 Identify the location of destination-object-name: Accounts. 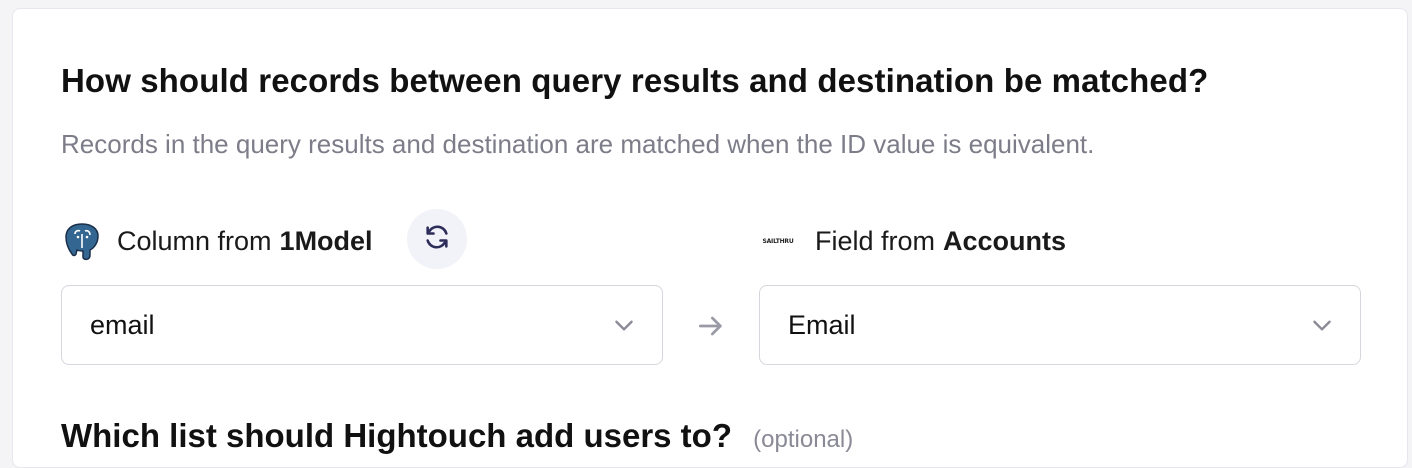
(1005, 240).